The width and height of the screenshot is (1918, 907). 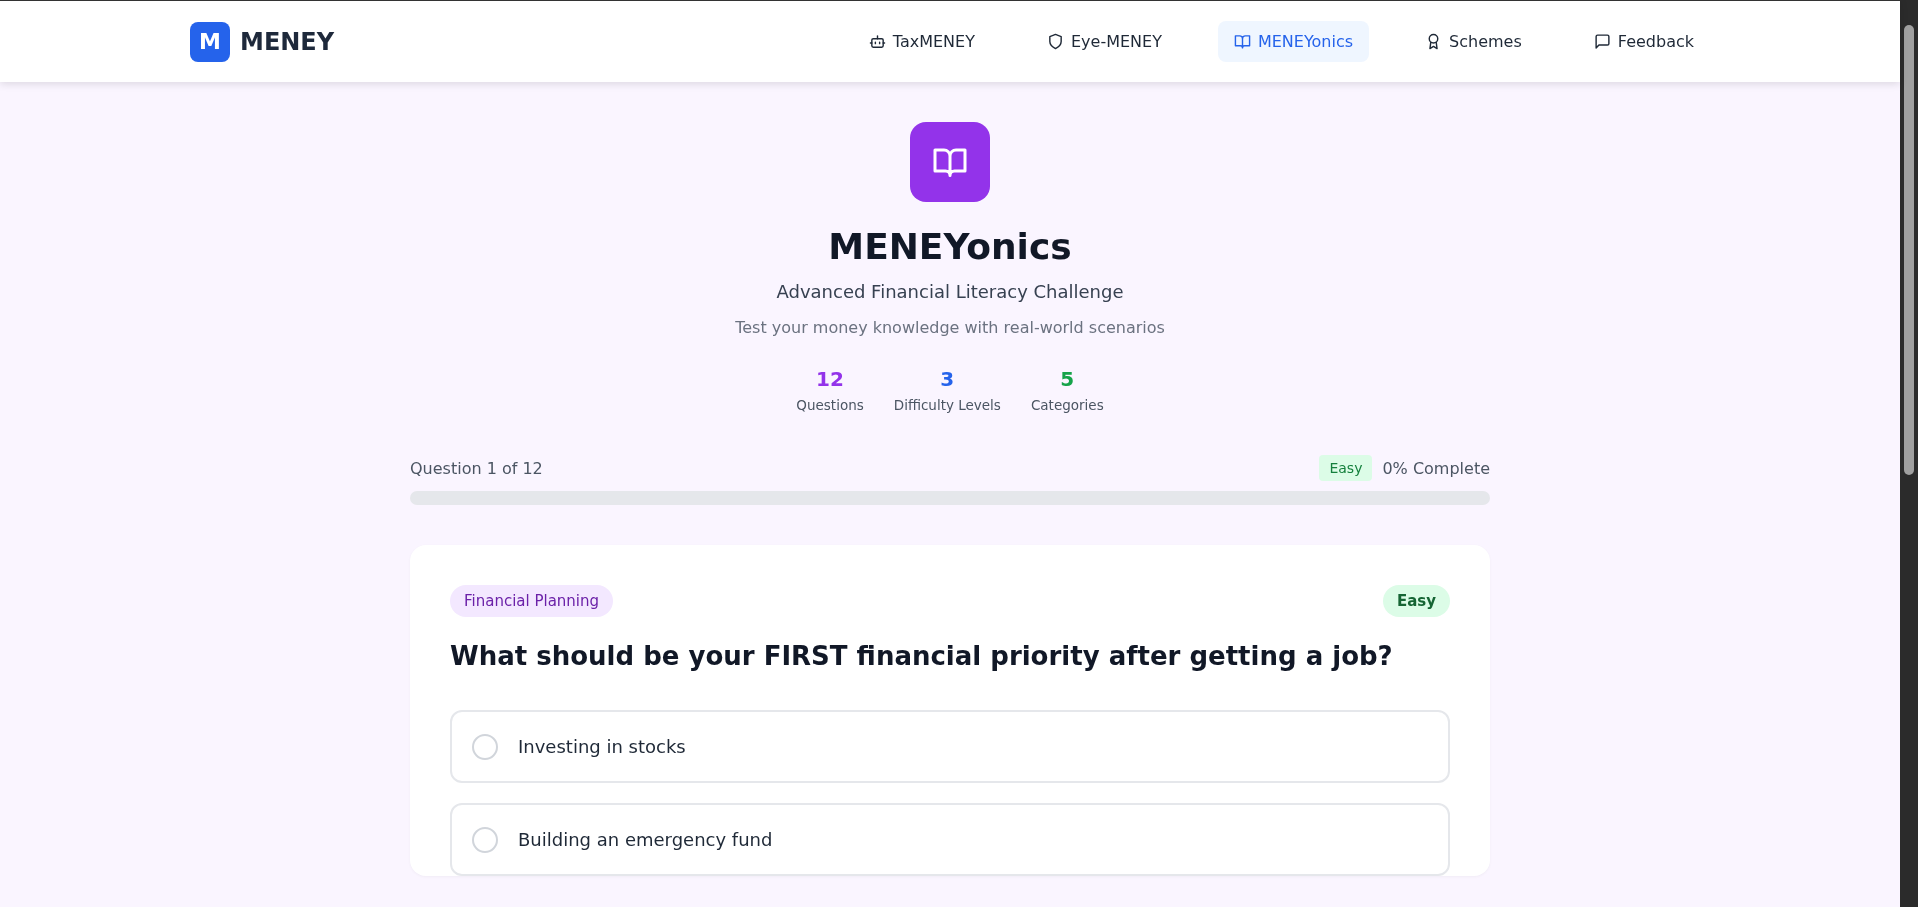 I want to click on nav-tab: Feedback, so click(x=1643, y=41).